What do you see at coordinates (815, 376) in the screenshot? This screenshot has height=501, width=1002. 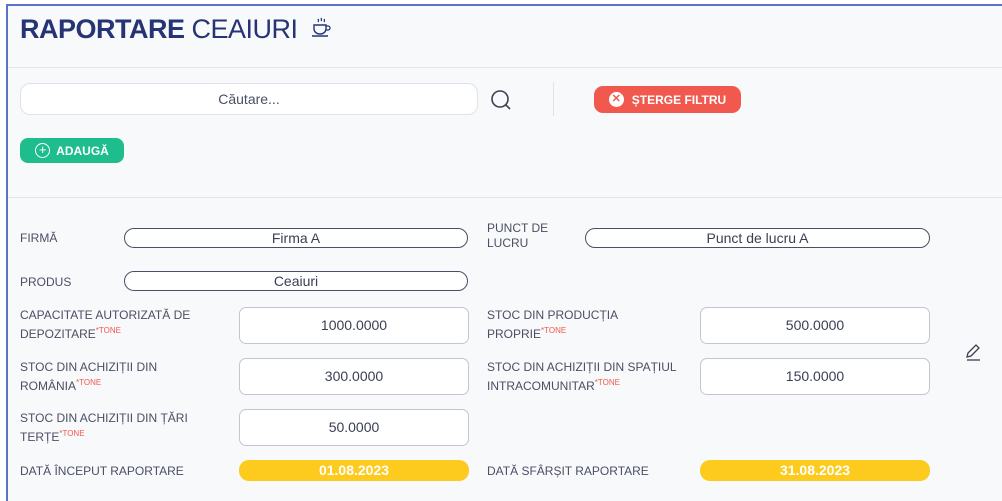 I see `stoc-intra-value: 150.0000` at bounding box center [815, 376].